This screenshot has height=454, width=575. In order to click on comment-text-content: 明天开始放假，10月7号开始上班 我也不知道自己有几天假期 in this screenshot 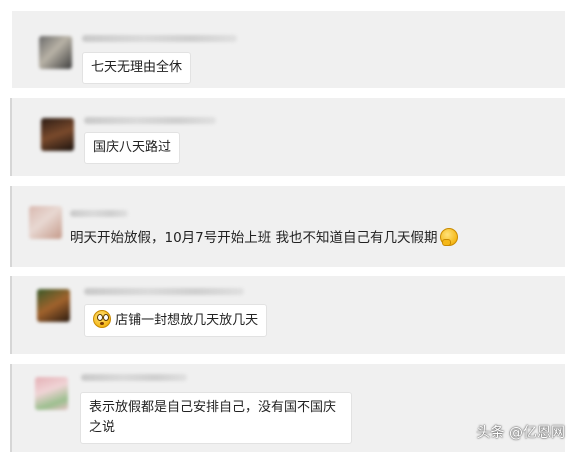, I will do `click(254, 238)`.